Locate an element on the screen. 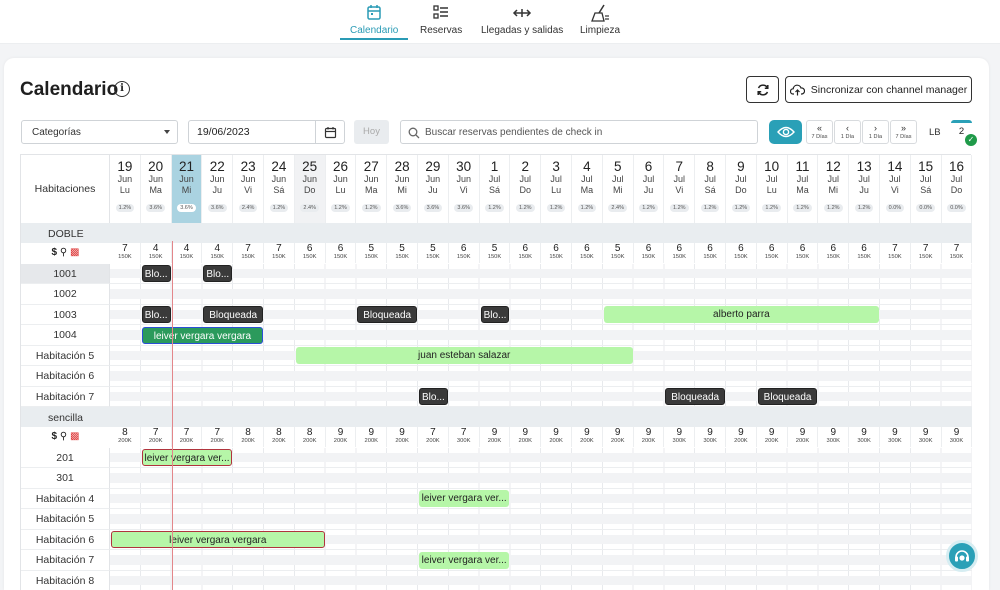 The height and width of the screenshot is (590, 1000). day-header-8: 8 Jul Sá 1.2% is located at coordinates (710, 189).